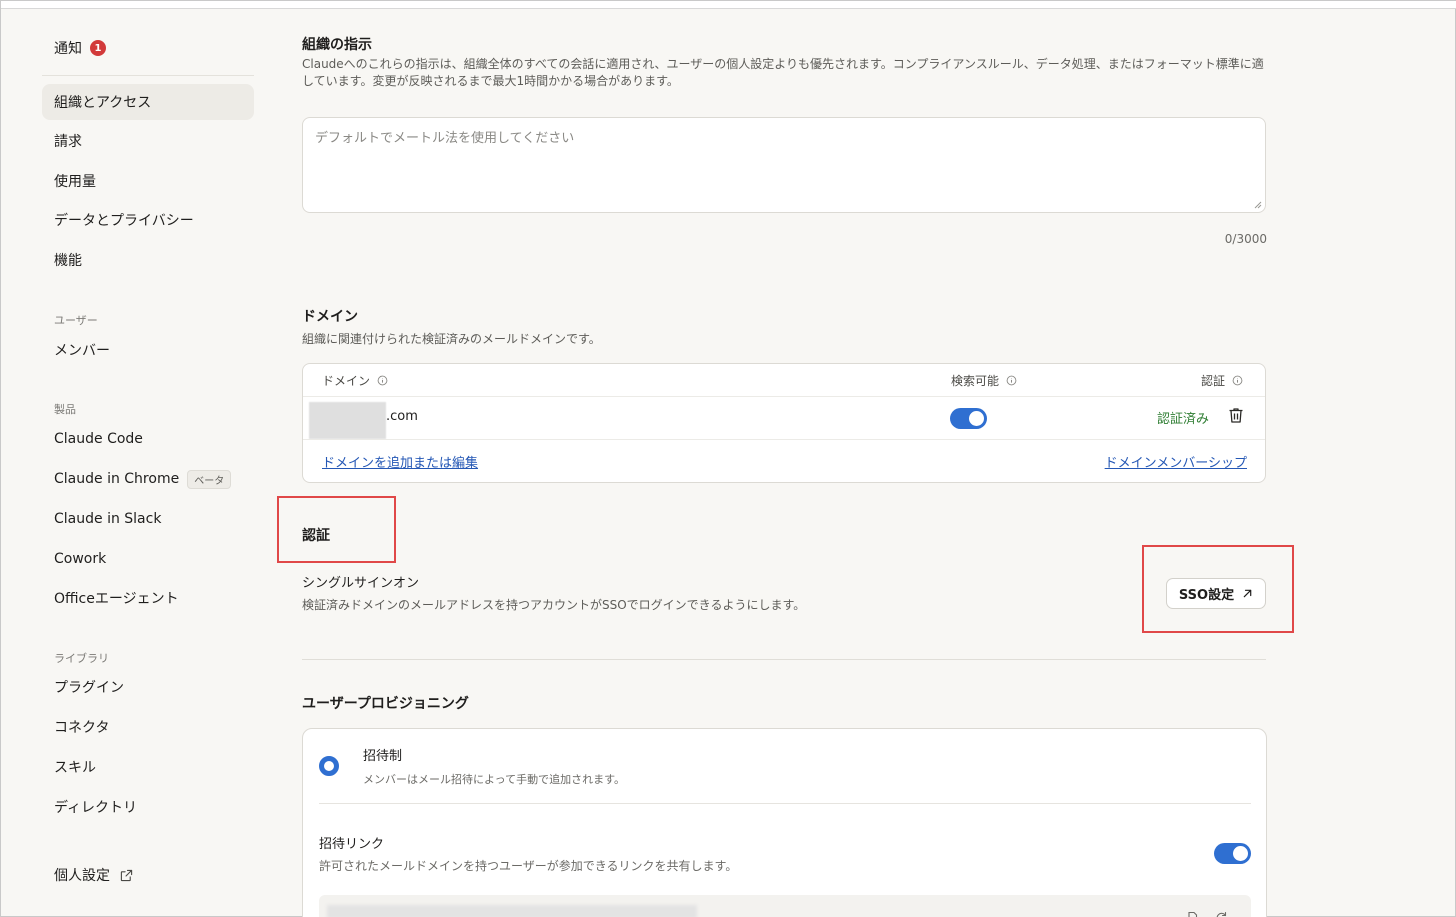  Describe the element at coordinates (148, 141) in the screenshot. I see `sidebar-item-billing: 請求` at that location.